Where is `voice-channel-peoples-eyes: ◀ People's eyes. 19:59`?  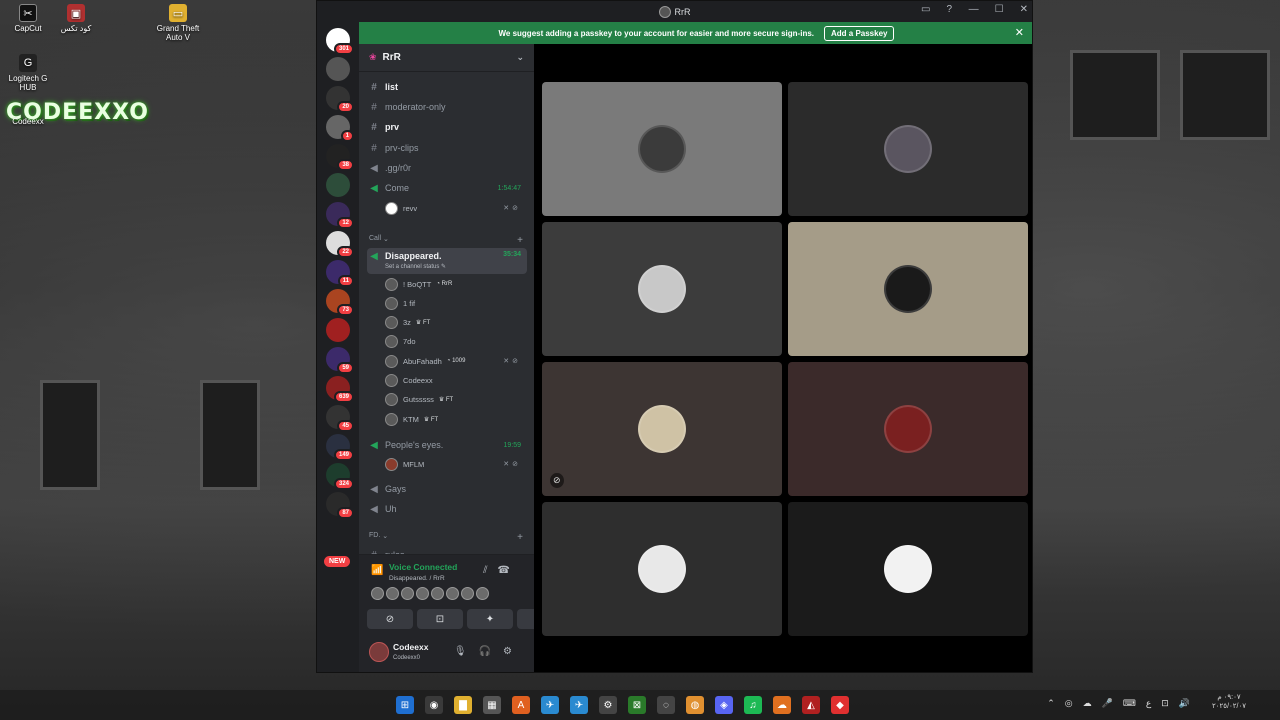 voice-channel-peoples-eyes: ◀ People's eyes. 19:59 is located at coordinates (447, 445).